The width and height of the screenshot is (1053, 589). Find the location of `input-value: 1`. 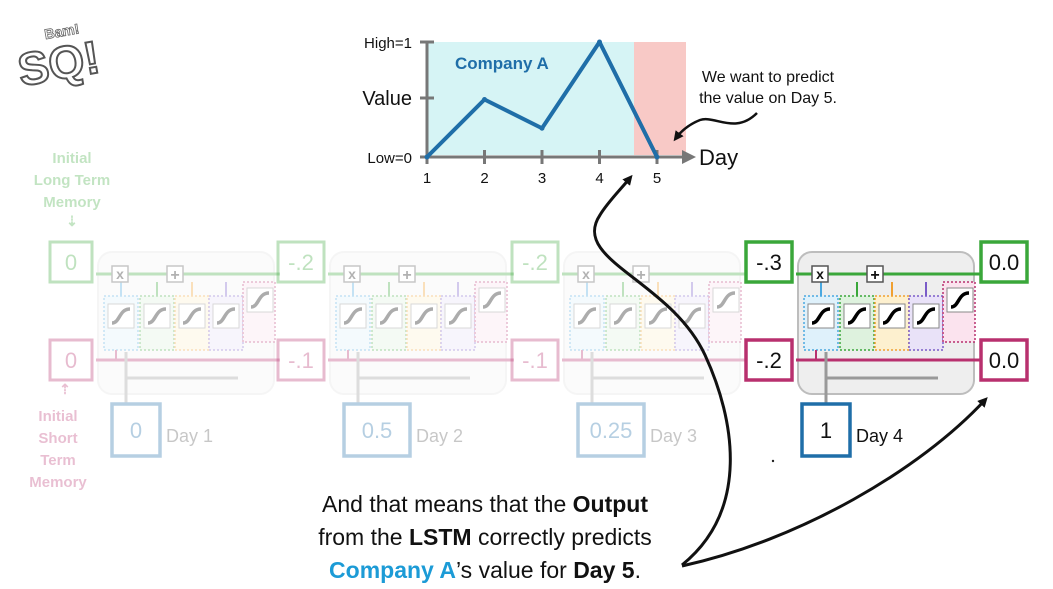

input-value: 1 is located at coordinates (826, 430).